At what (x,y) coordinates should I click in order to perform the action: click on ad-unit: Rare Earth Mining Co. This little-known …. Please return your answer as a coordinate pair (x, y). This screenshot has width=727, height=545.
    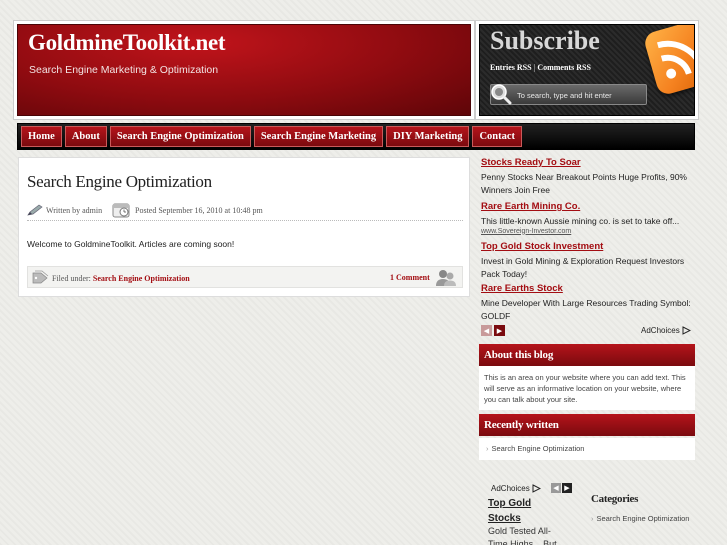
    Looking at the image, I should click on (588, 218).